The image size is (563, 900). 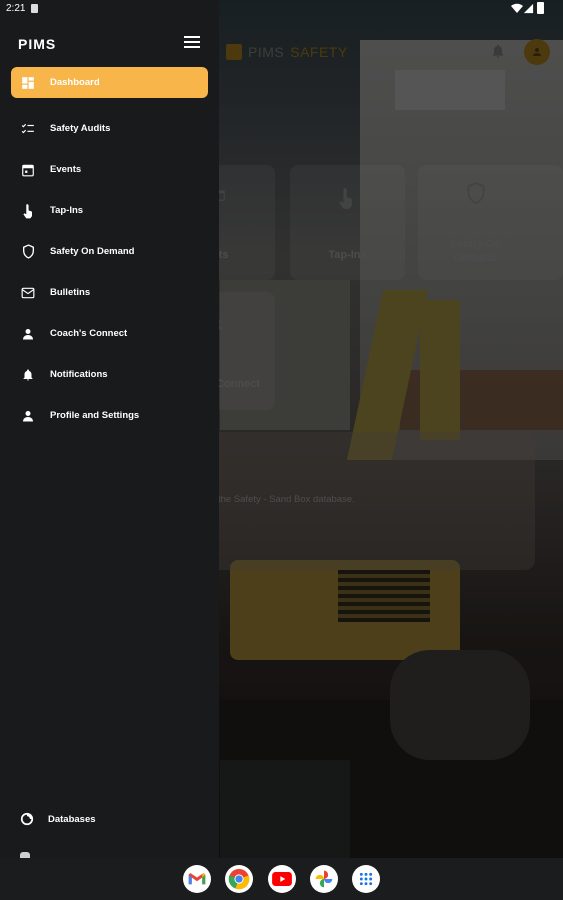 I want to click on nav-item-label: Dashboard, so click(x=75, y=82).